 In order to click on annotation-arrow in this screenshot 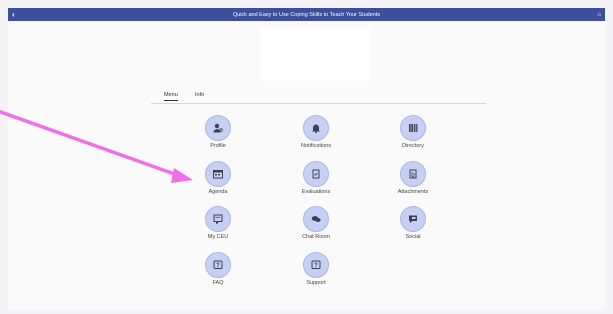, I will do `click(96, 146)`.